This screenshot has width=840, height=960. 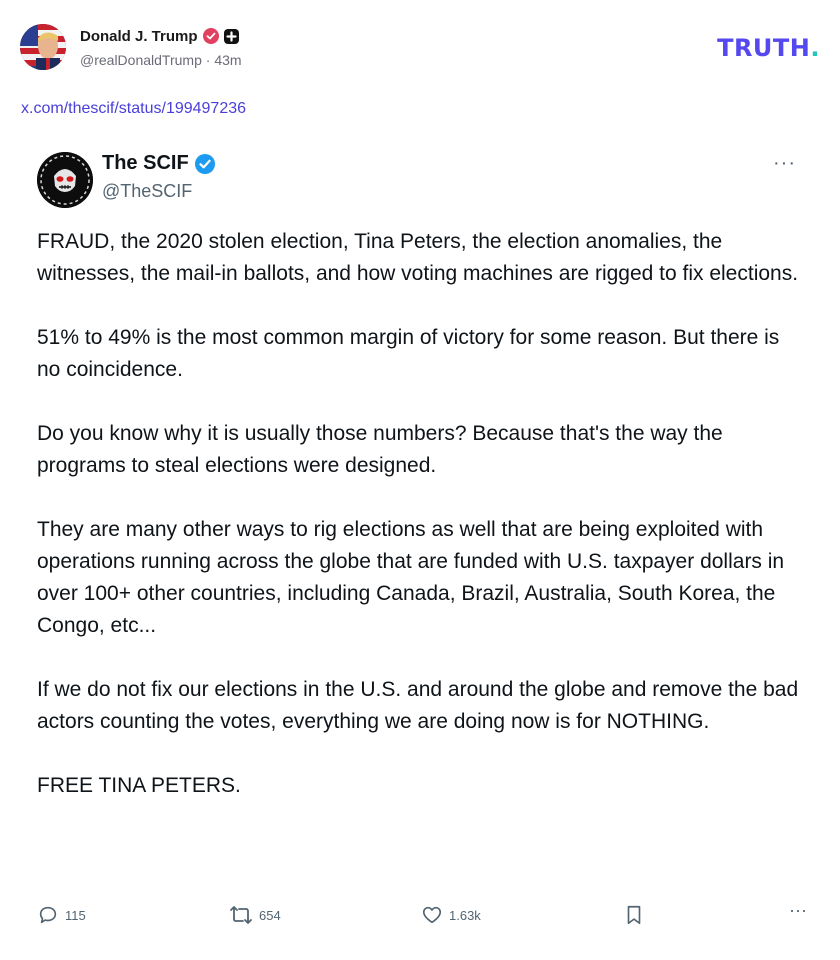 What do you see at coordinates (241, 915) in the screenshot?
I see `repost-icon` at bounding box center [241, 915].